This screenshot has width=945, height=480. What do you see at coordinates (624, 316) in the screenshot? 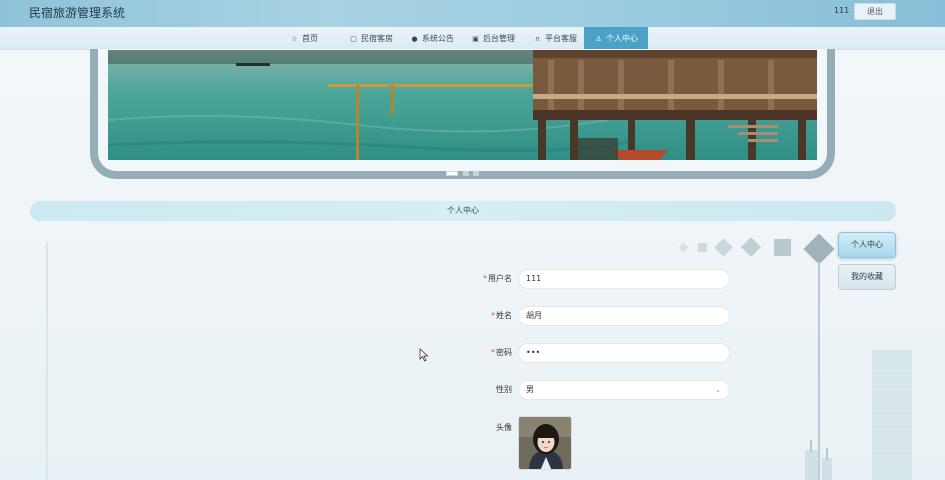
I see `name-field: 胡月` at bounding box center [624, 316].